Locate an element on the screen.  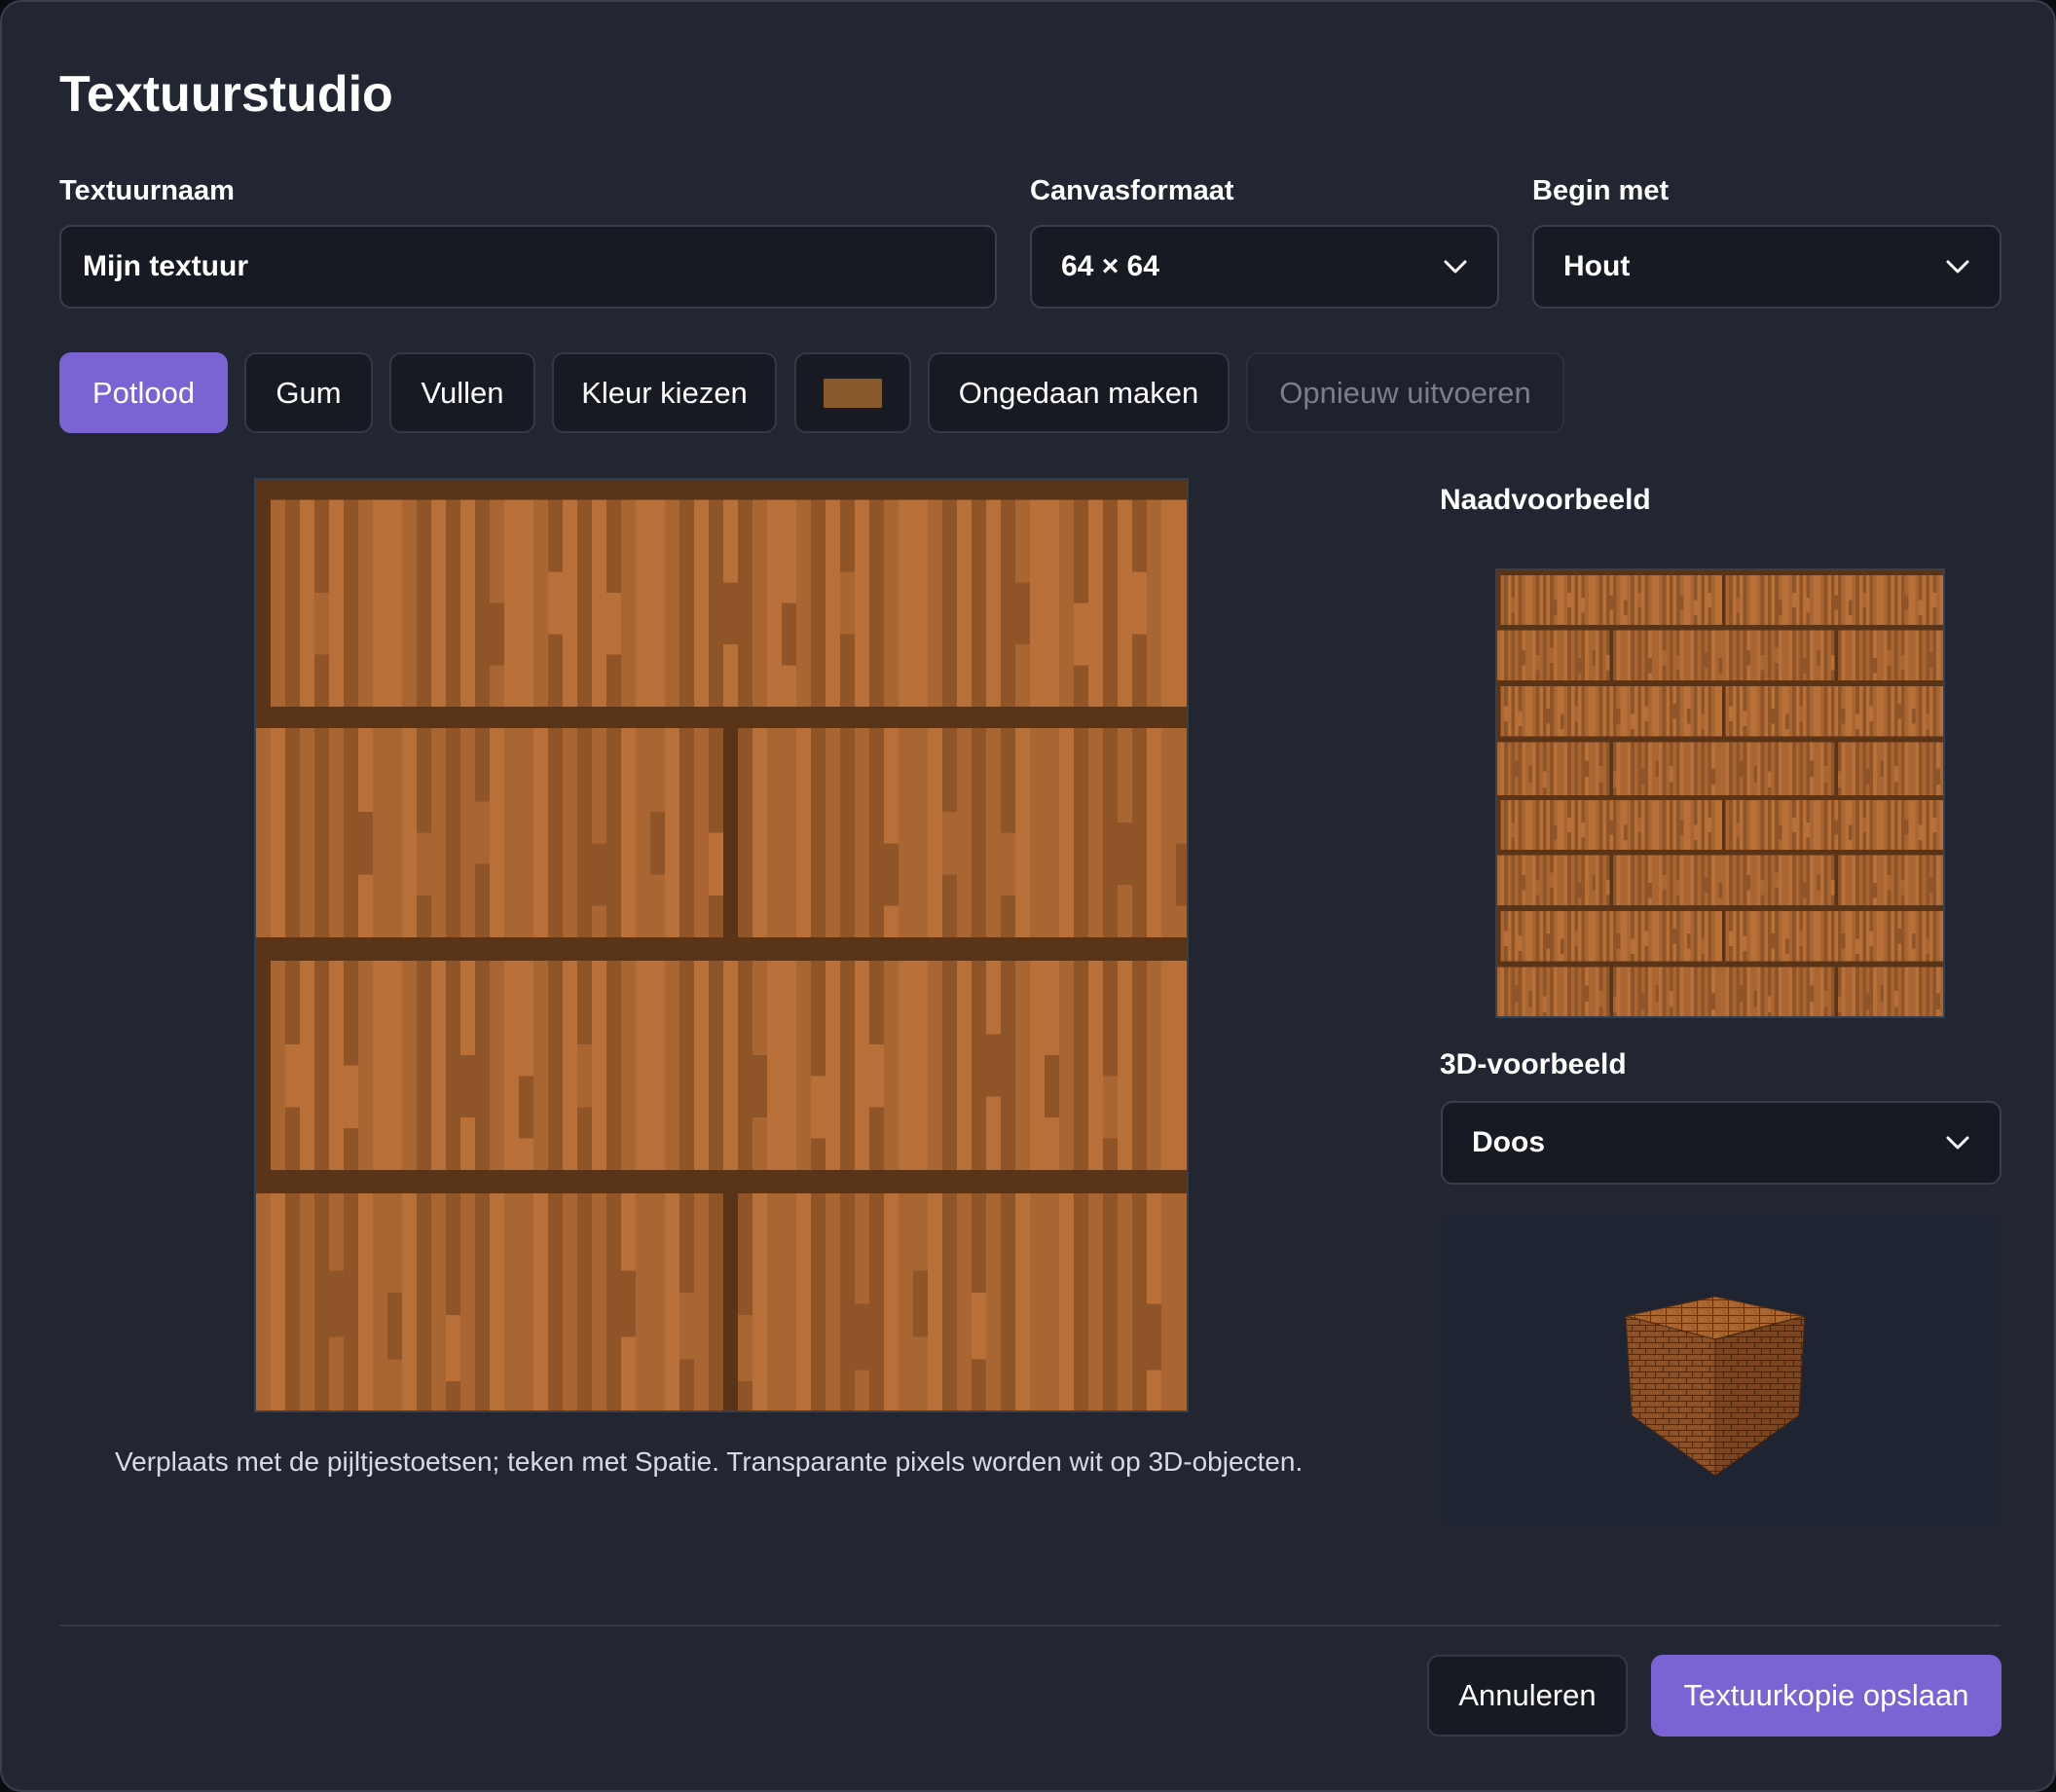
cancel-button: Annuleren is located at coordinates (1527, 1696).